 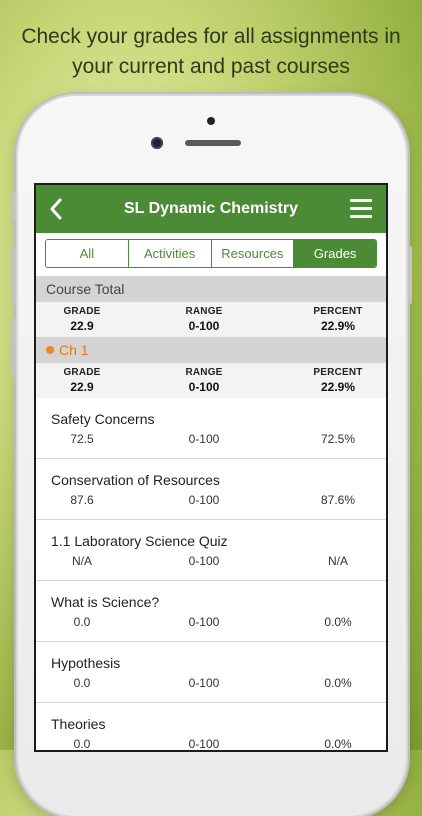 I want to click on chevron-left-icon, so click(x=56, y=209).